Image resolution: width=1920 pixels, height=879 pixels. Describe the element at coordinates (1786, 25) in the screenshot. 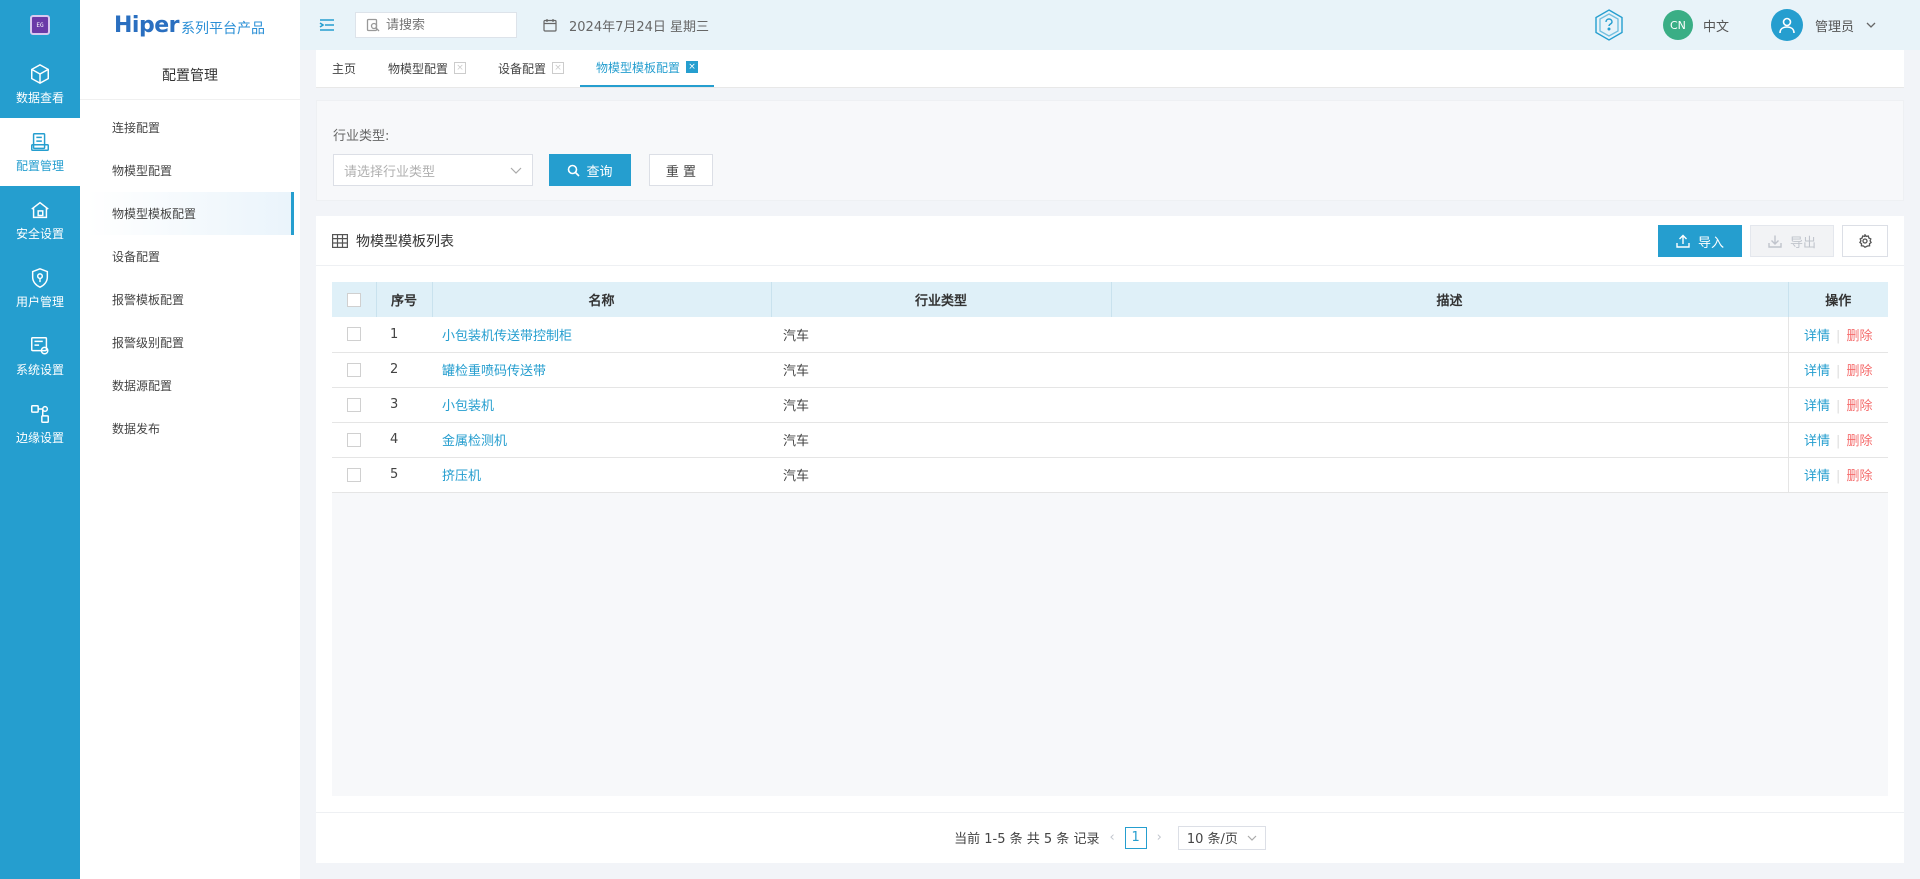

I see `user-avatar` at that location.